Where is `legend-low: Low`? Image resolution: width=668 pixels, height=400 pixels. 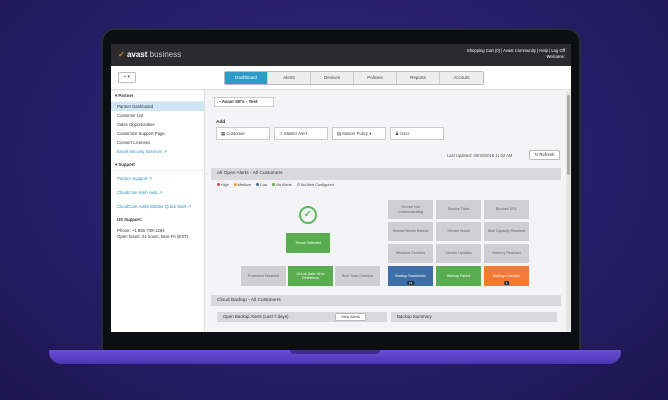 legend-low: Low is located at coordinates (261, 185).